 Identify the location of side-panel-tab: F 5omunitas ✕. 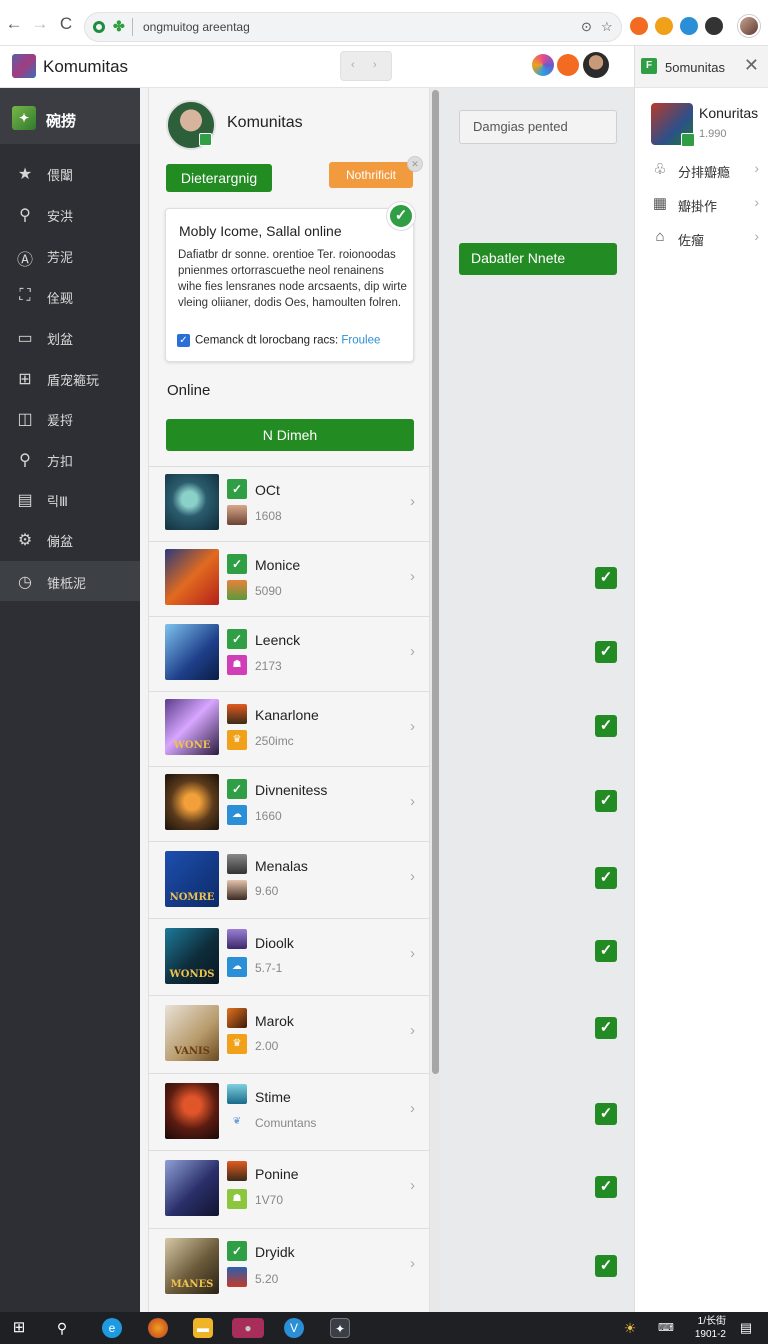
(701, 67).